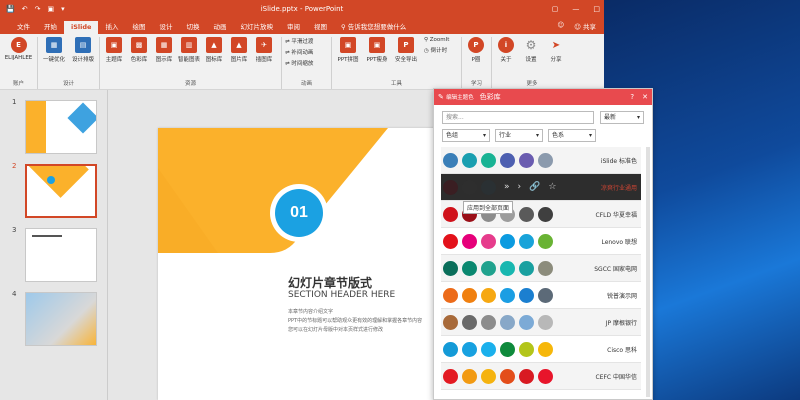  Describe the element at coordinates (373, 26) in the screenshot. I see `tell-me-search: ⚲ 告诉我您想要做什么` at that location.